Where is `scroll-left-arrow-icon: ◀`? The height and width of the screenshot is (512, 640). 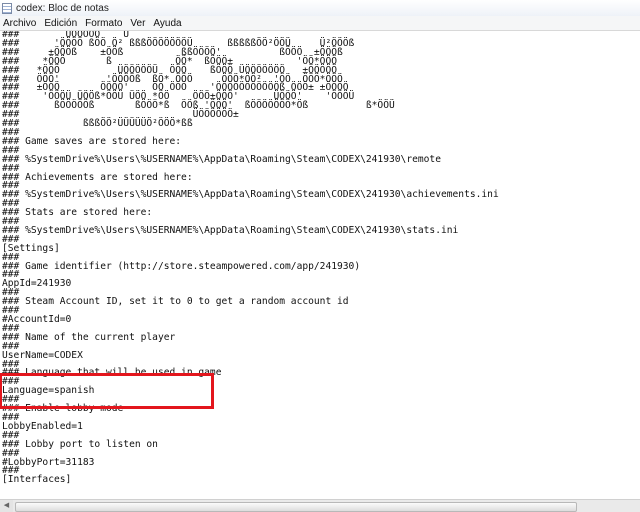
scroll-left-arrow-icon: ◀ is located at coordinates (6, 506).